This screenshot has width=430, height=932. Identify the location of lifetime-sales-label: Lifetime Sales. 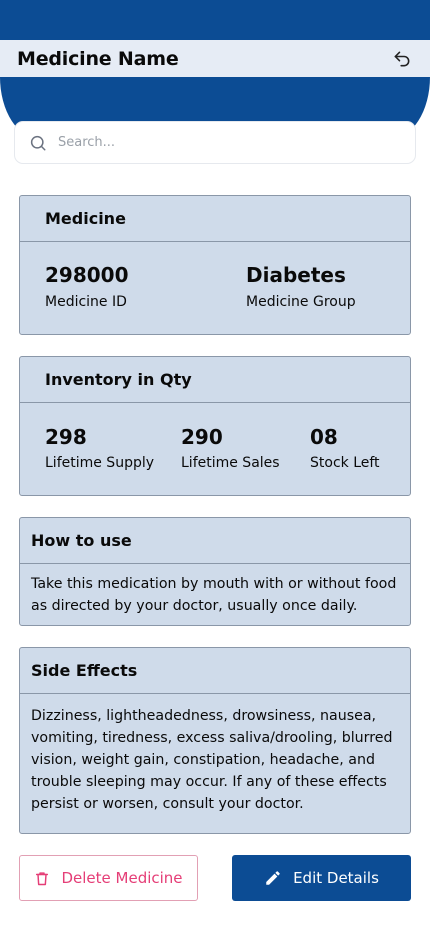
(230, 463).